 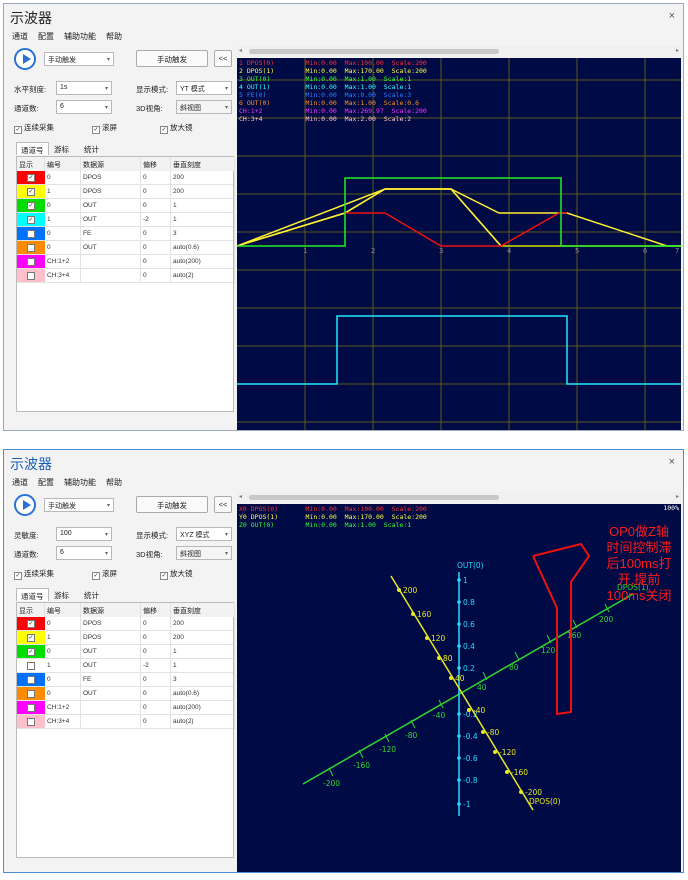 What do you see at coordinates (84, 88) in the screenshot?
I see `row1-select: 1s ▾` at bounding box center [84, 88].